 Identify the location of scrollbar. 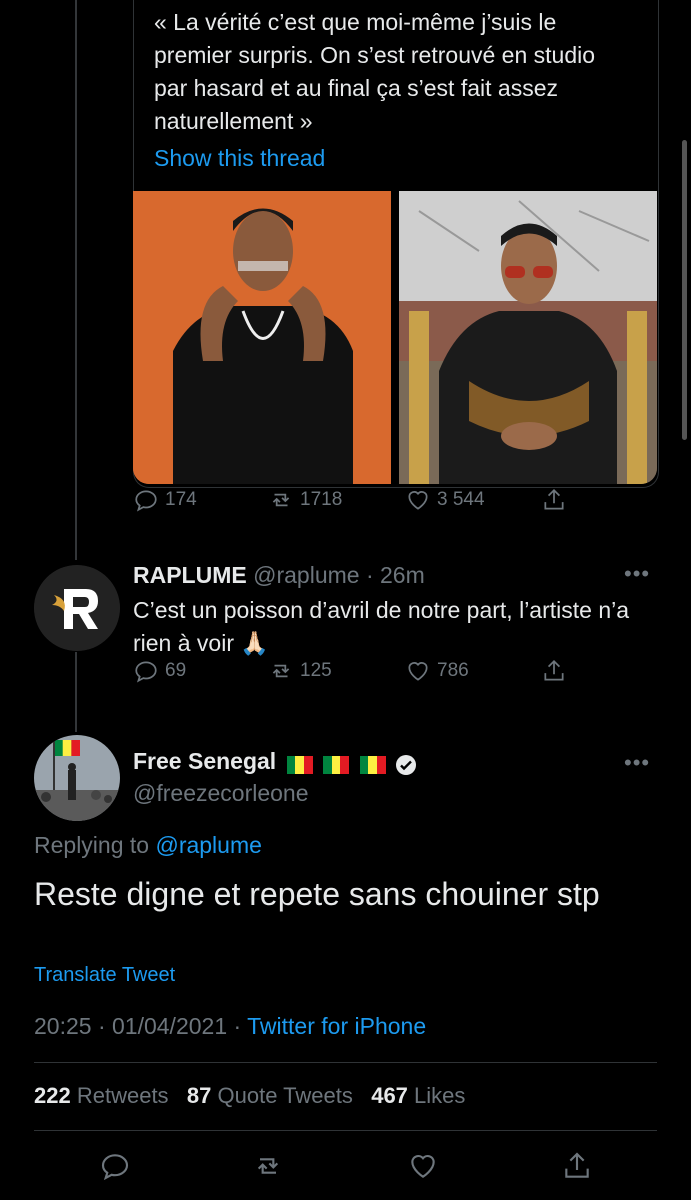
(684, 290).